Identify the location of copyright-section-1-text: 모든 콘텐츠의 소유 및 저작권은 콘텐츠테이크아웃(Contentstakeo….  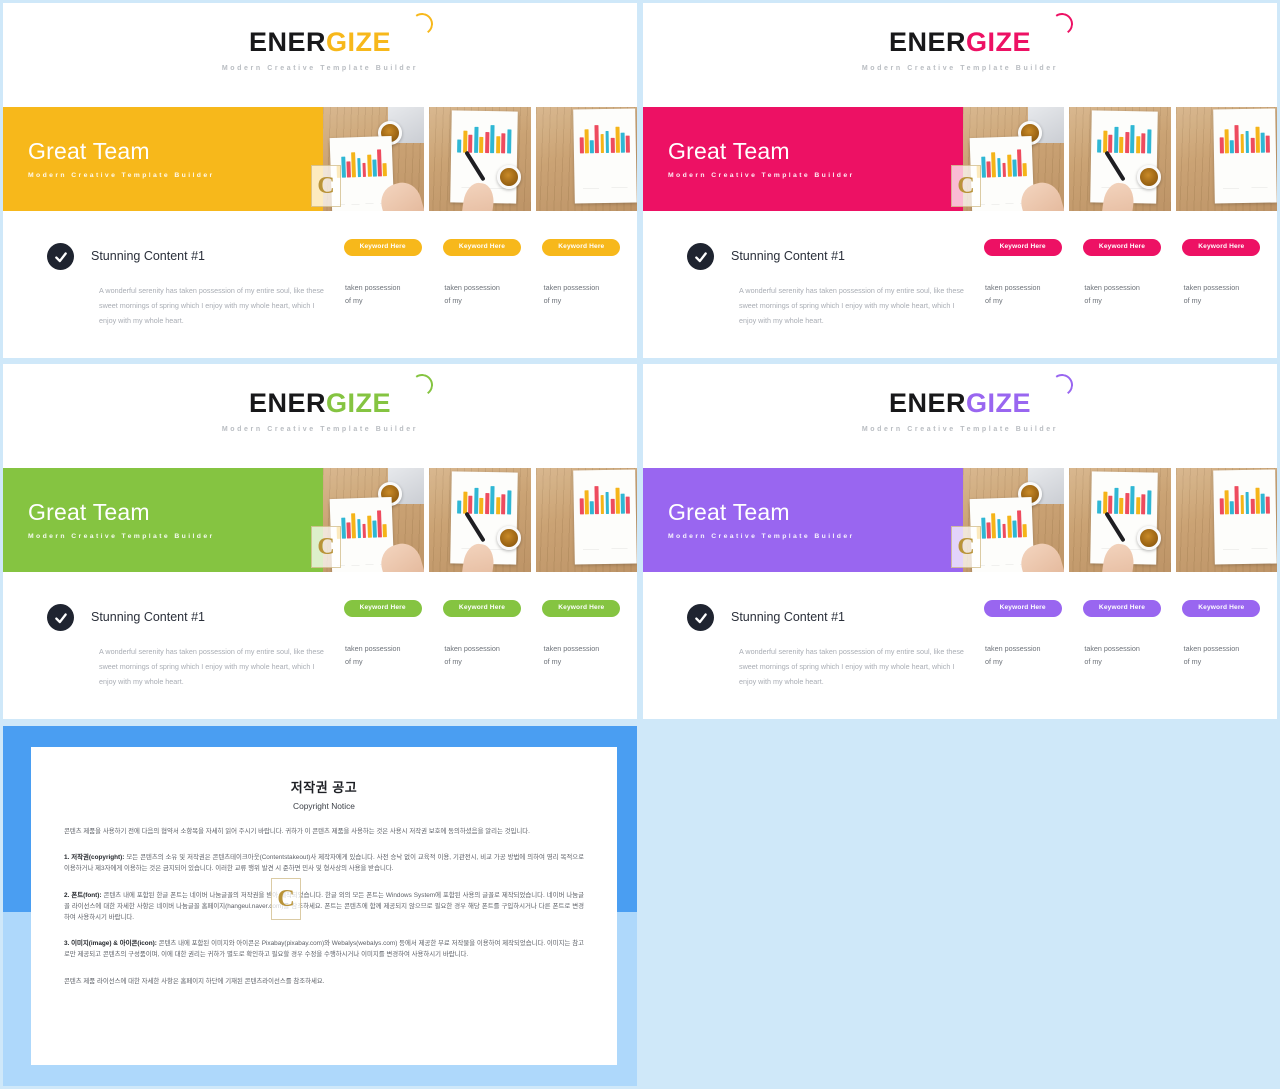
(324, 863).